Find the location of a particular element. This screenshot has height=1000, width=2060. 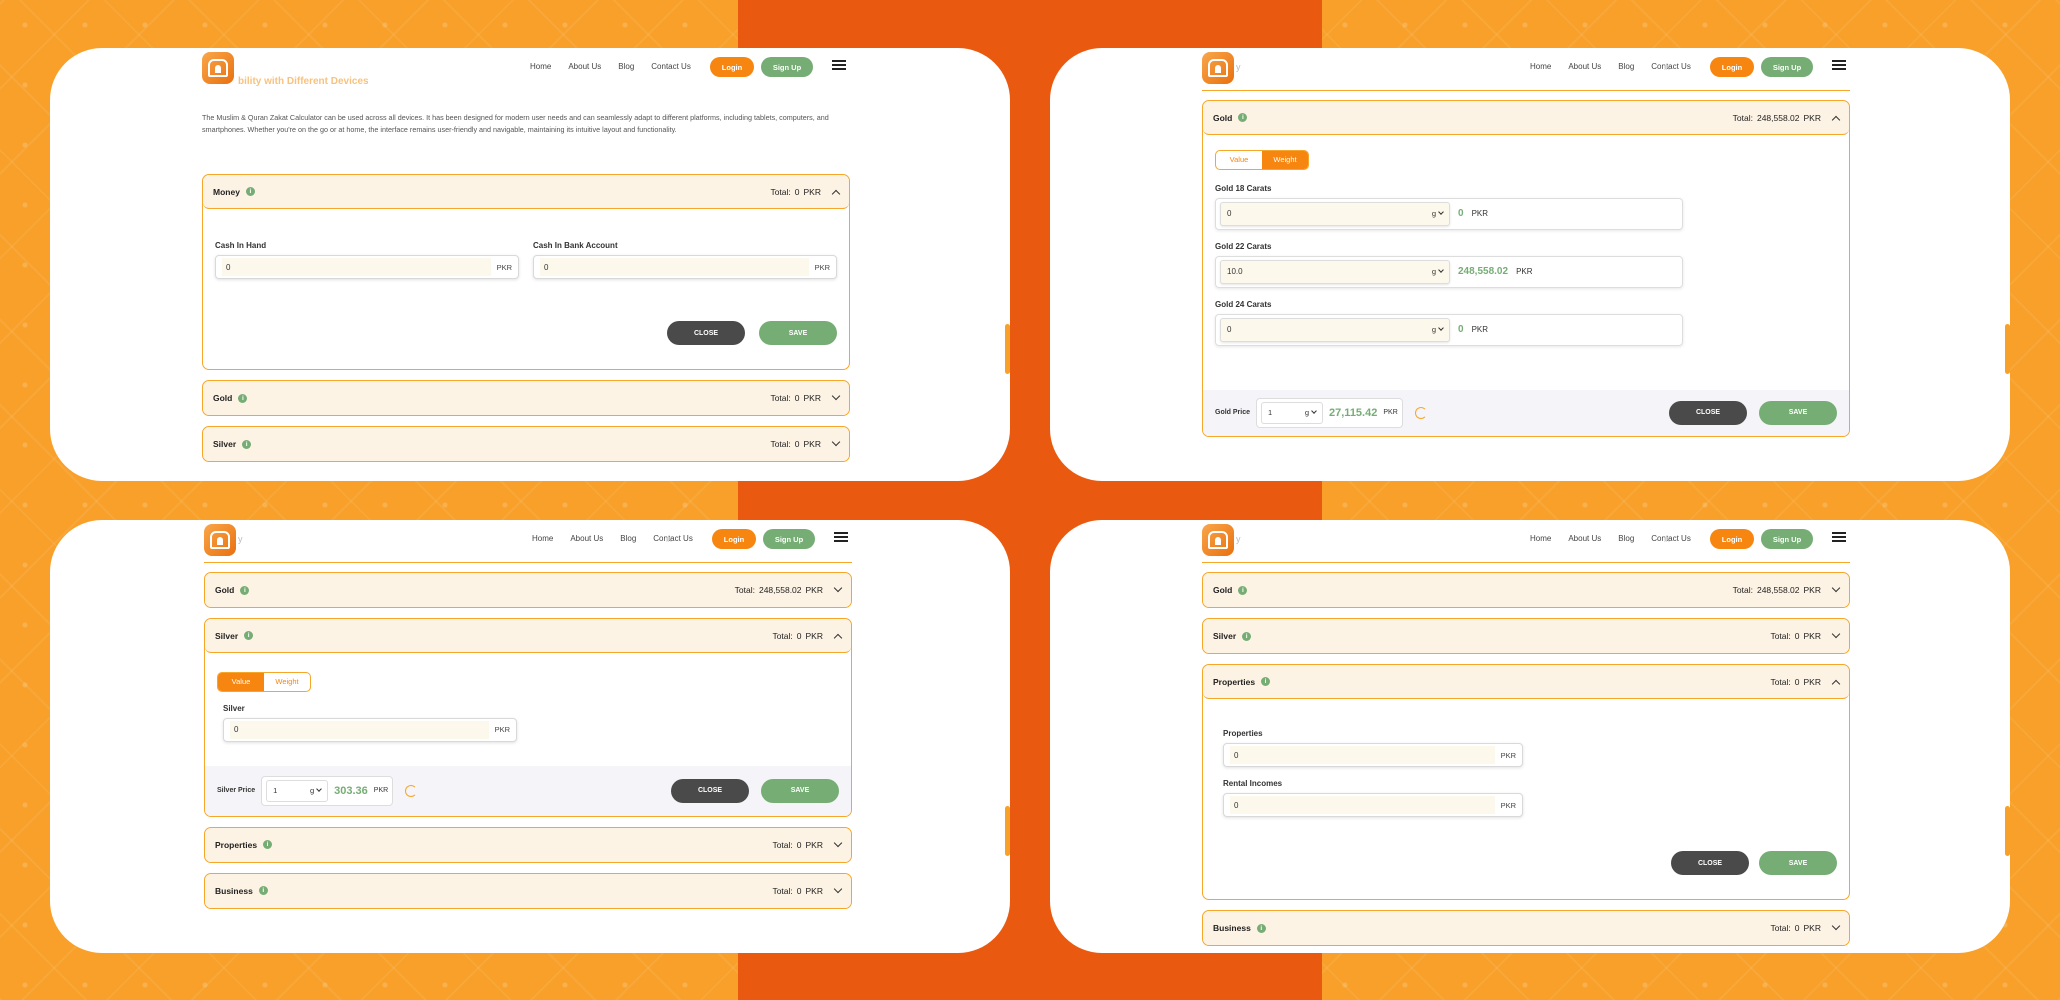

cash-in-bank-label: Cash In Bank Account is located at coordinates (575, 245).